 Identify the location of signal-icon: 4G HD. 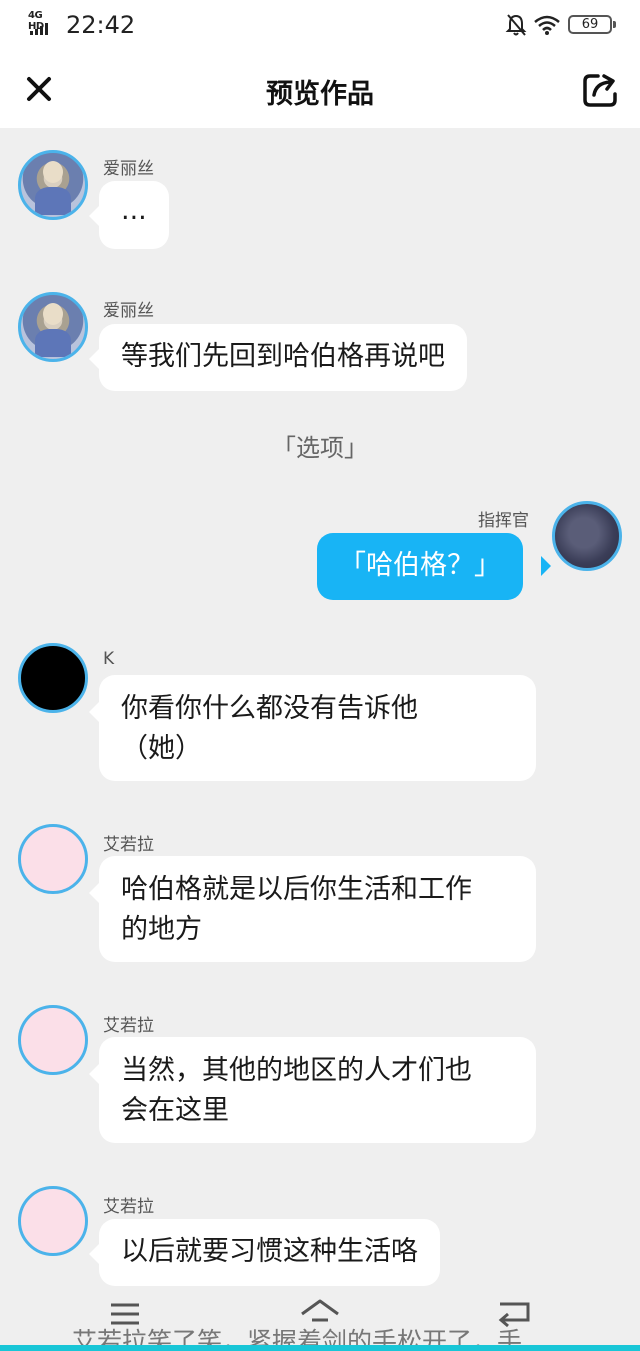
(43, 23).